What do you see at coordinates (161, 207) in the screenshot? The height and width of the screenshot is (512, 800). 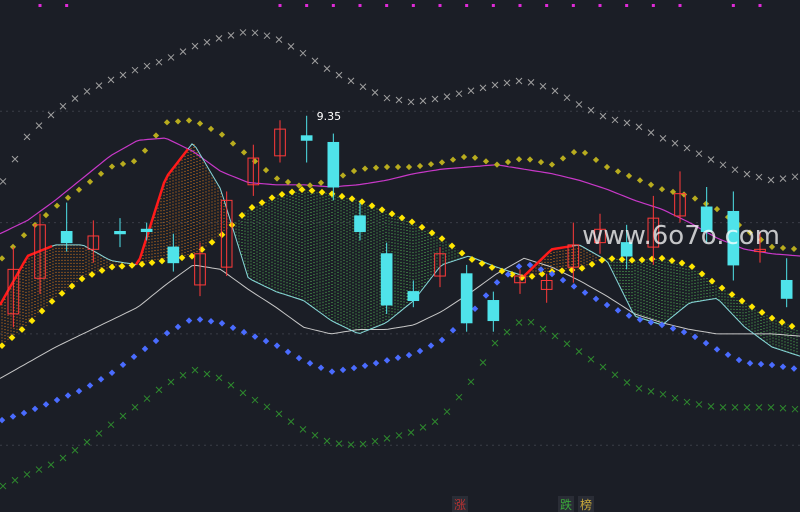 I see `rising-segment` at bounding box center [161, 207].